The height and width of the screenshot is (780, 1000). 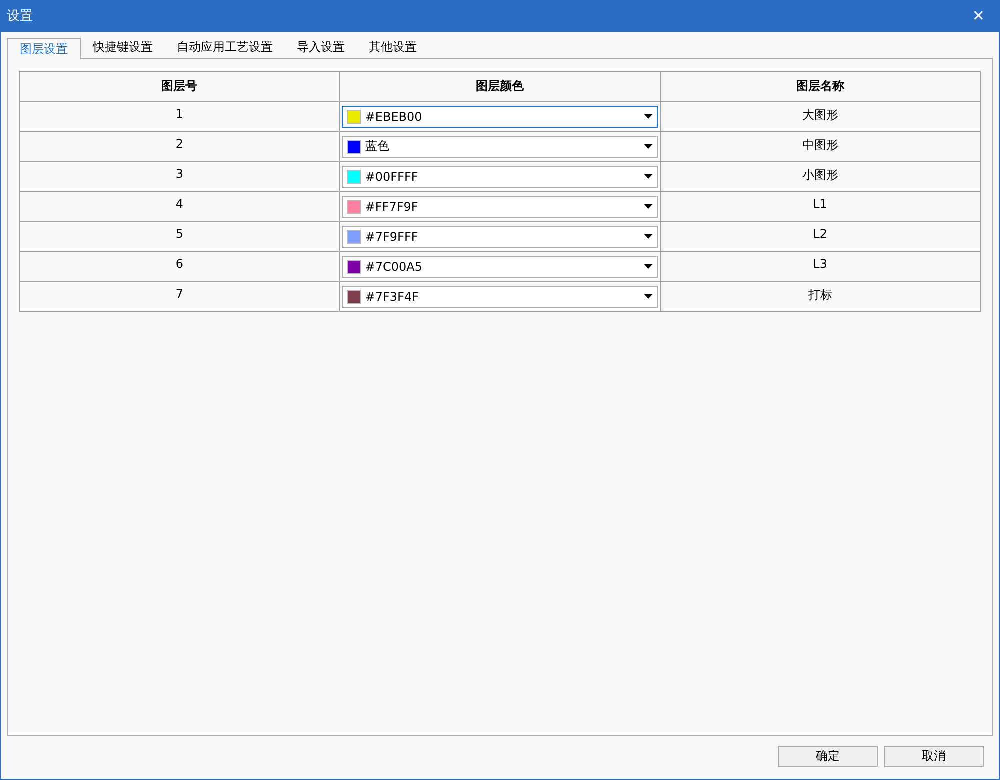 What do you see at coordinates (934, 756) in the screenshot?
I see `dialog-button: 取消` at bounding box center [934, 756].